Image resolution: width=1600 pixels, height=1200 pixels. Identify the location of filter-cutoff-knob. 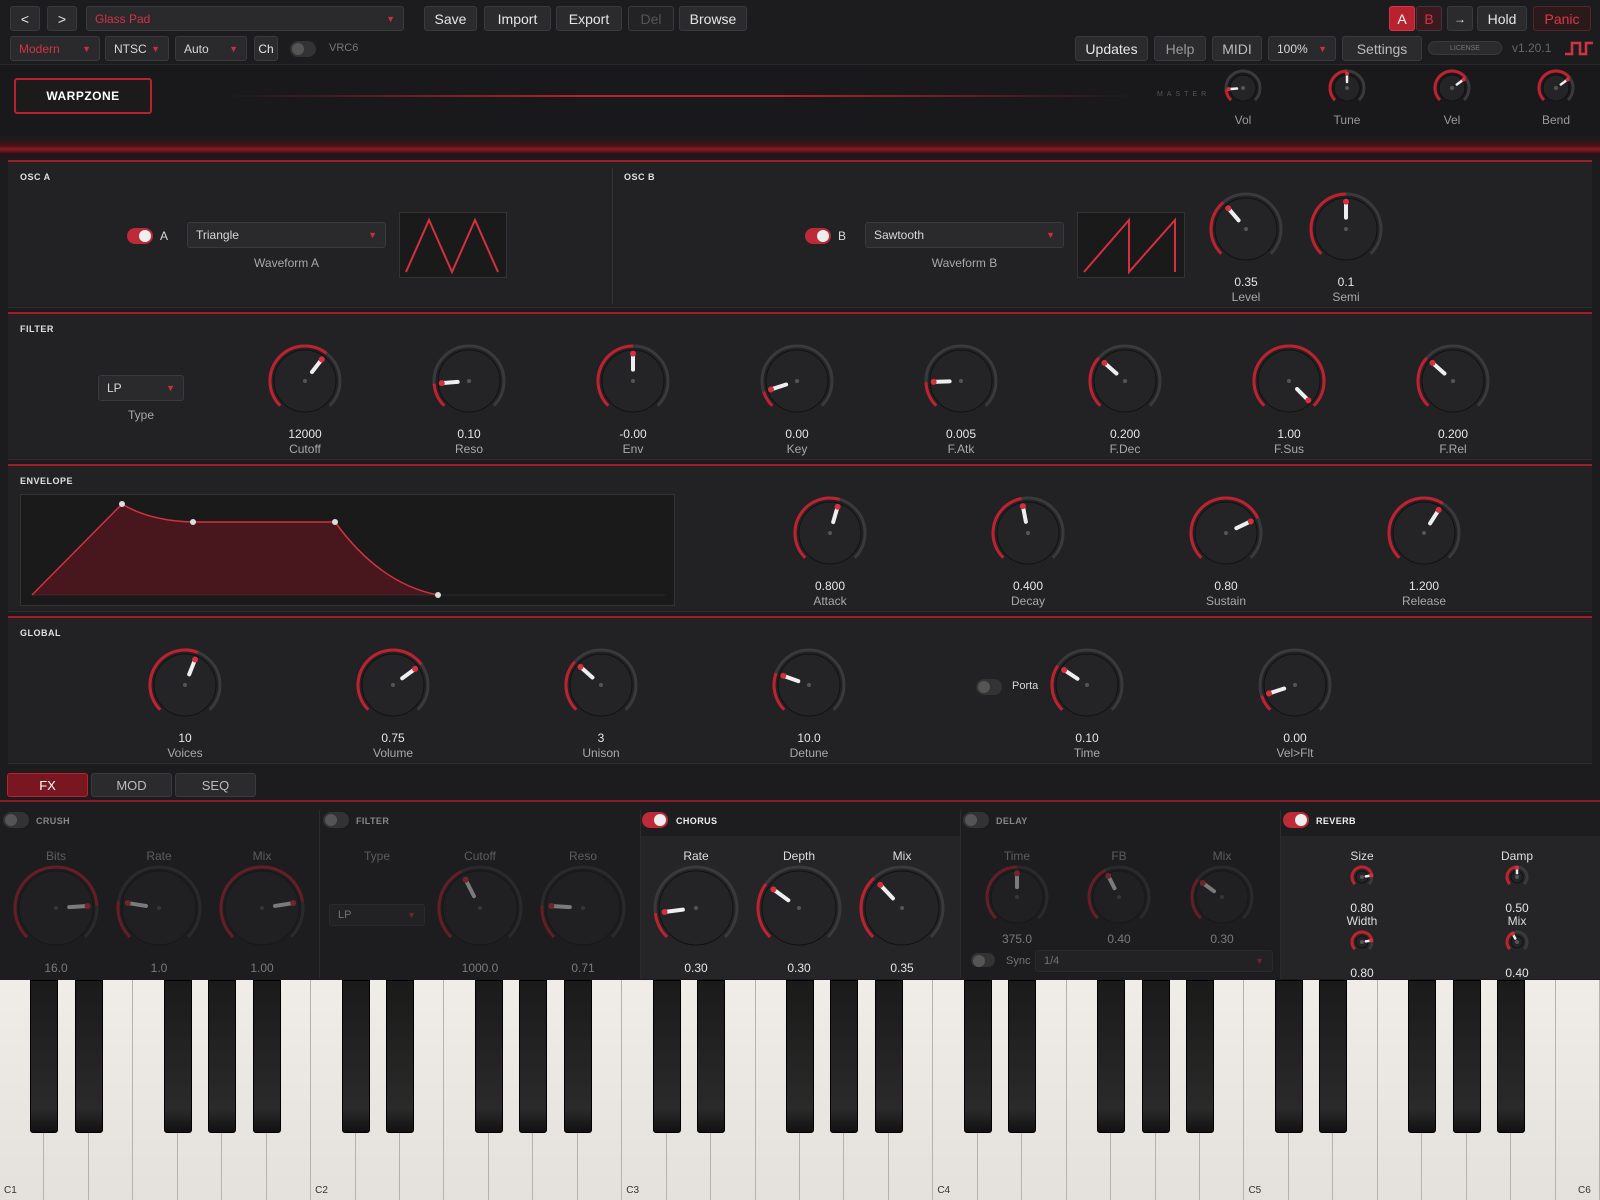
(305, 383).